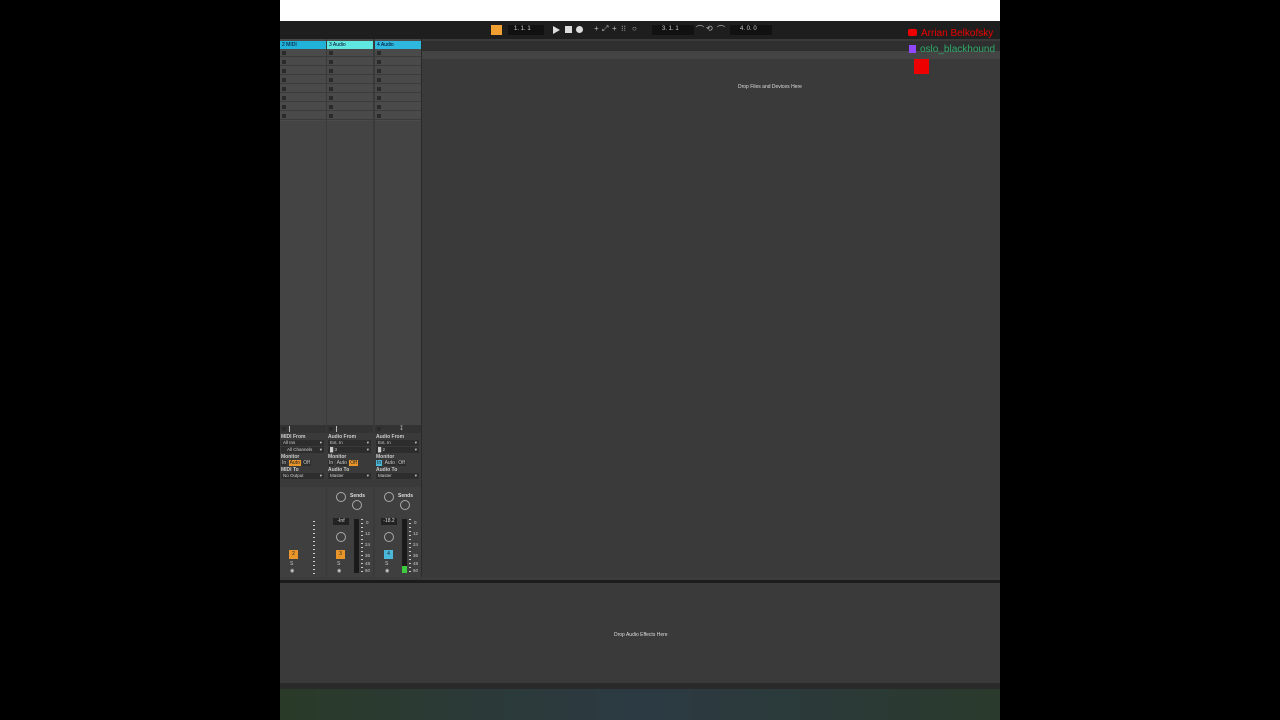 This screenshot has height=720, width=1280. I want to click on capture-icon: ⁝⁝, so click(623, 28).